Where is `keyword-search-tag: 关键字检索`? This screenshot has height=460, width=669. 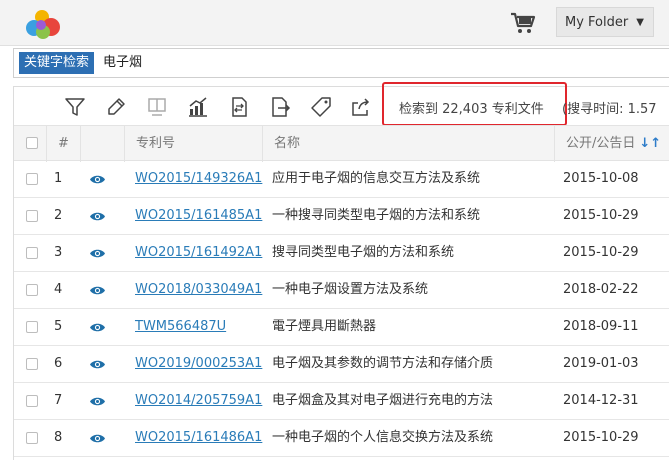
keyword-search-tag: 关键字检索 is located at coordinates (57, 63).